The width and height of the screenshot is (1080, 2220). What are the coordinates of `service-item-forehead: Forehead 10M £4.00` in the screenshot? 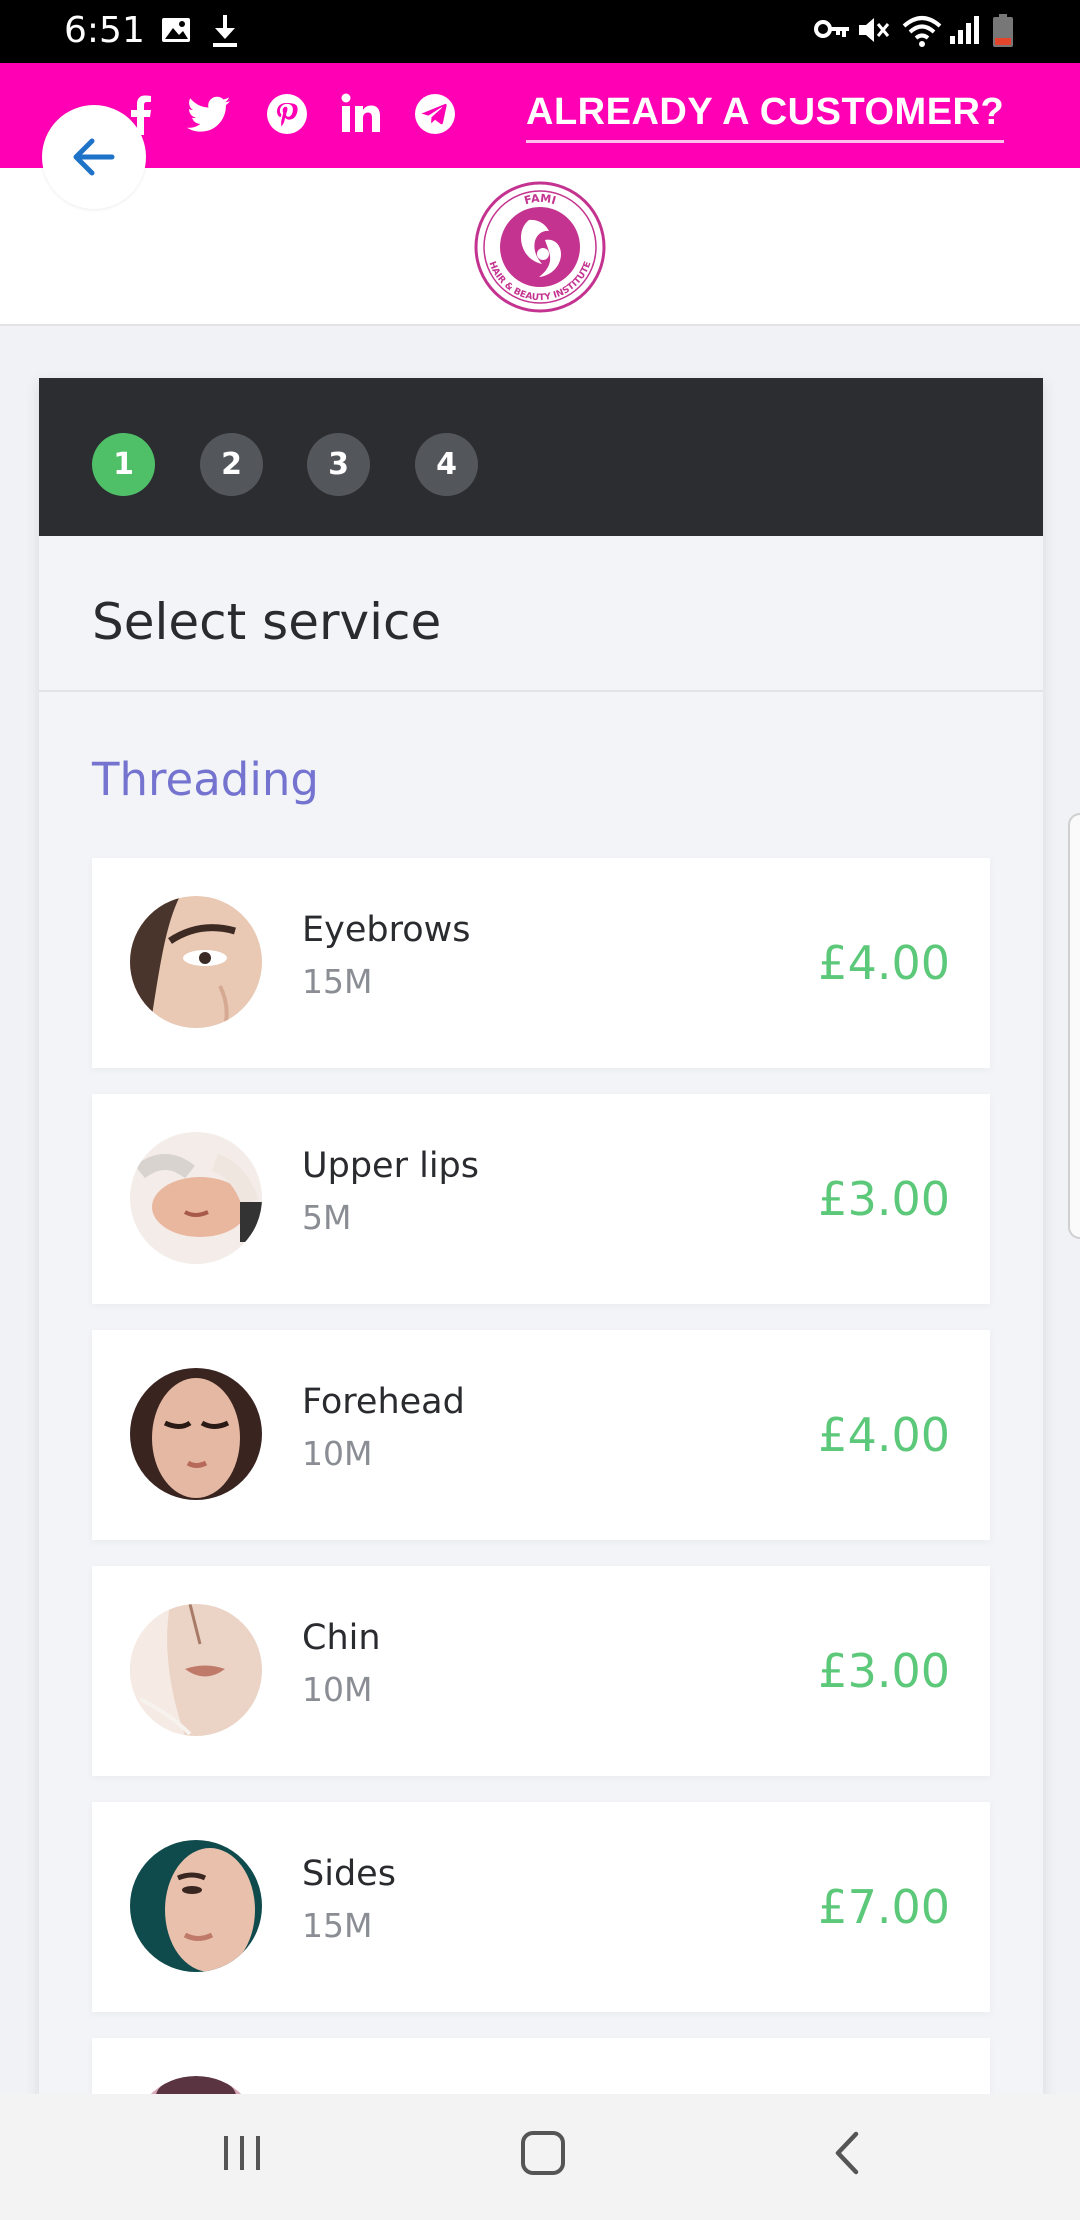 It's located at (541, 1435).